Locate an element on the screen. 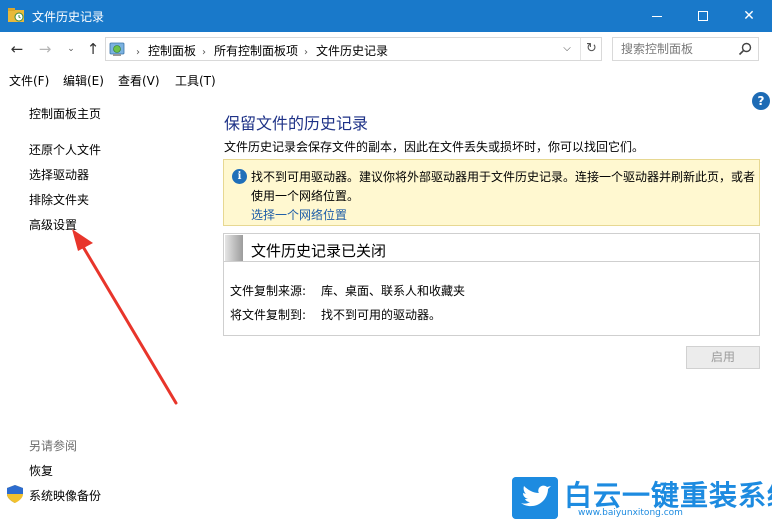  menu-bar: 文件(F) 编辑(E) 查看(V) 工具(T) is located at coordinates (386, 79).